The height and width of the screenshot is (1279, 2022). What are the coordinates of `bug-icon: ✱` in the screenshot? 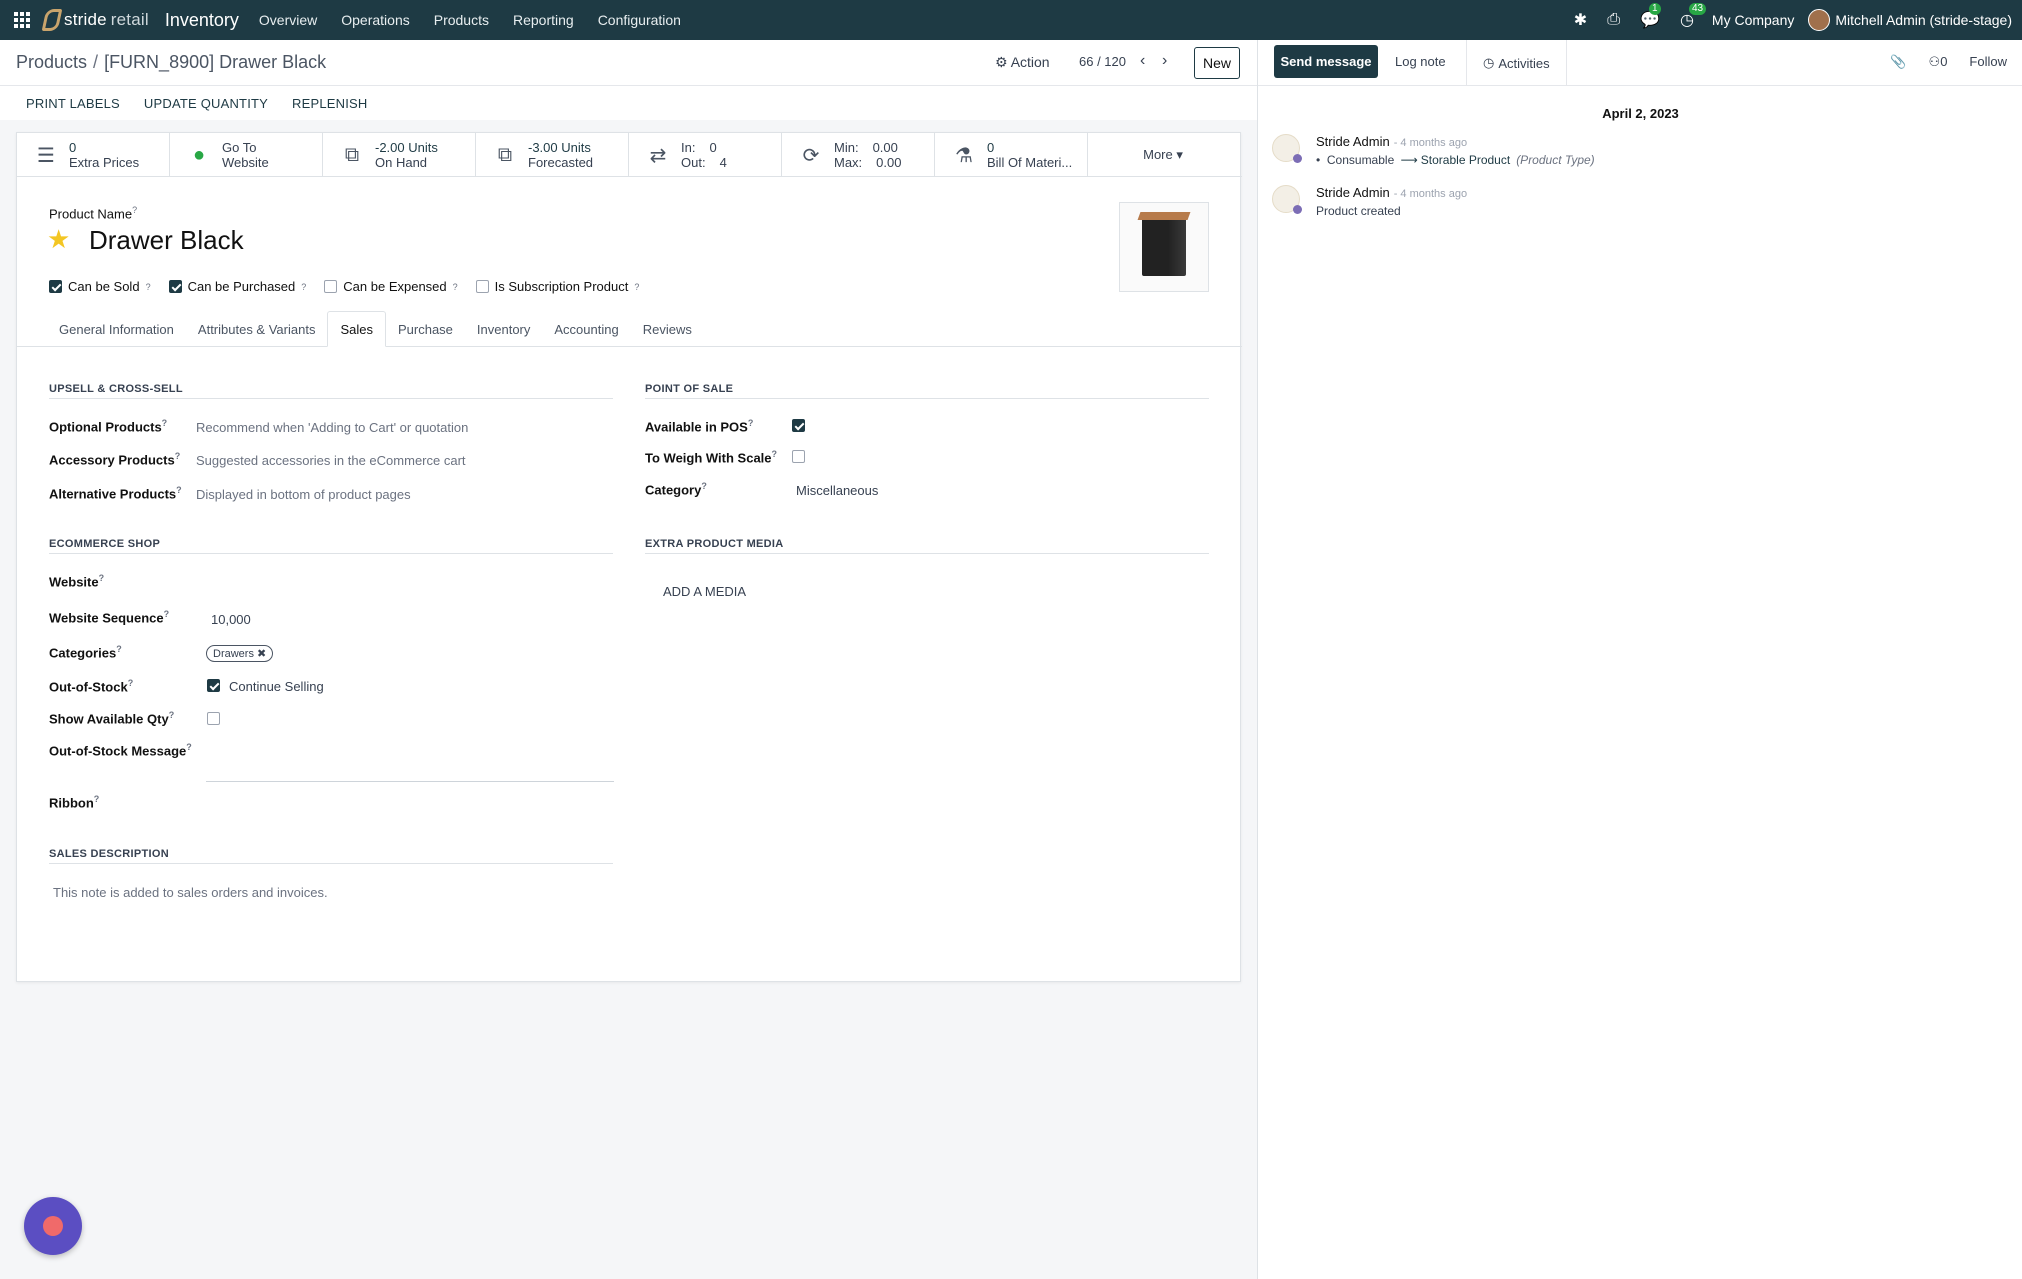 It's located at (1580, 20).